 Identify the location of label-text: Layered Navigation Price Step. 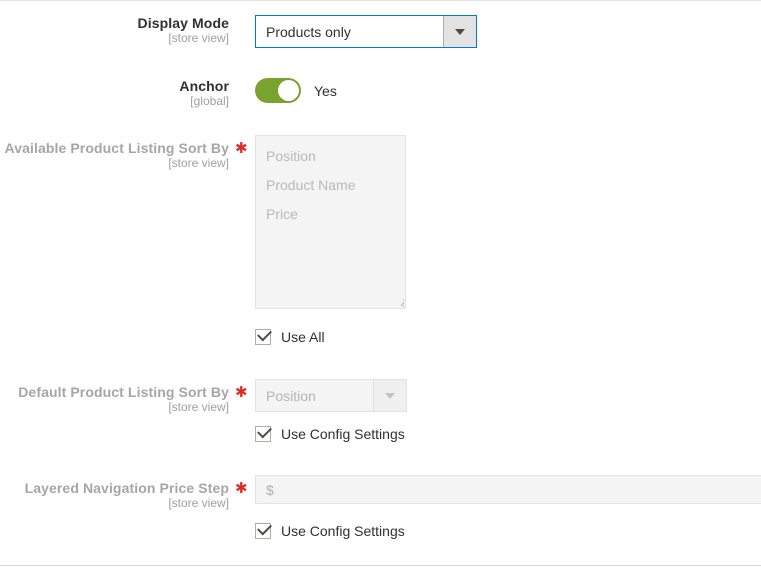
(126, 488).